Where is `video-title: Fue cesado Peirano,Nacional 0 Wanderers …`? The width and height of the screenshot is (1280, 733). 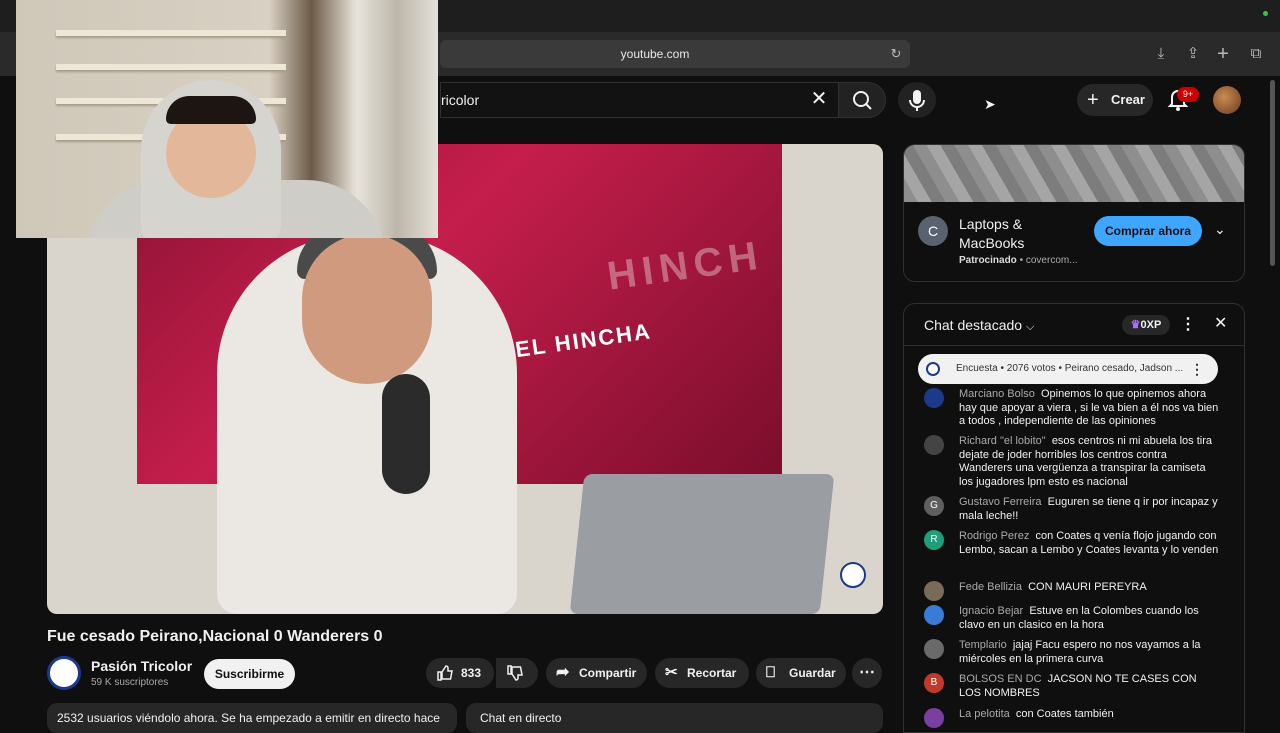 video-title: Fue cesado Peirano,Nacional 0 Wanderers … is located at coordinates (215, 636).